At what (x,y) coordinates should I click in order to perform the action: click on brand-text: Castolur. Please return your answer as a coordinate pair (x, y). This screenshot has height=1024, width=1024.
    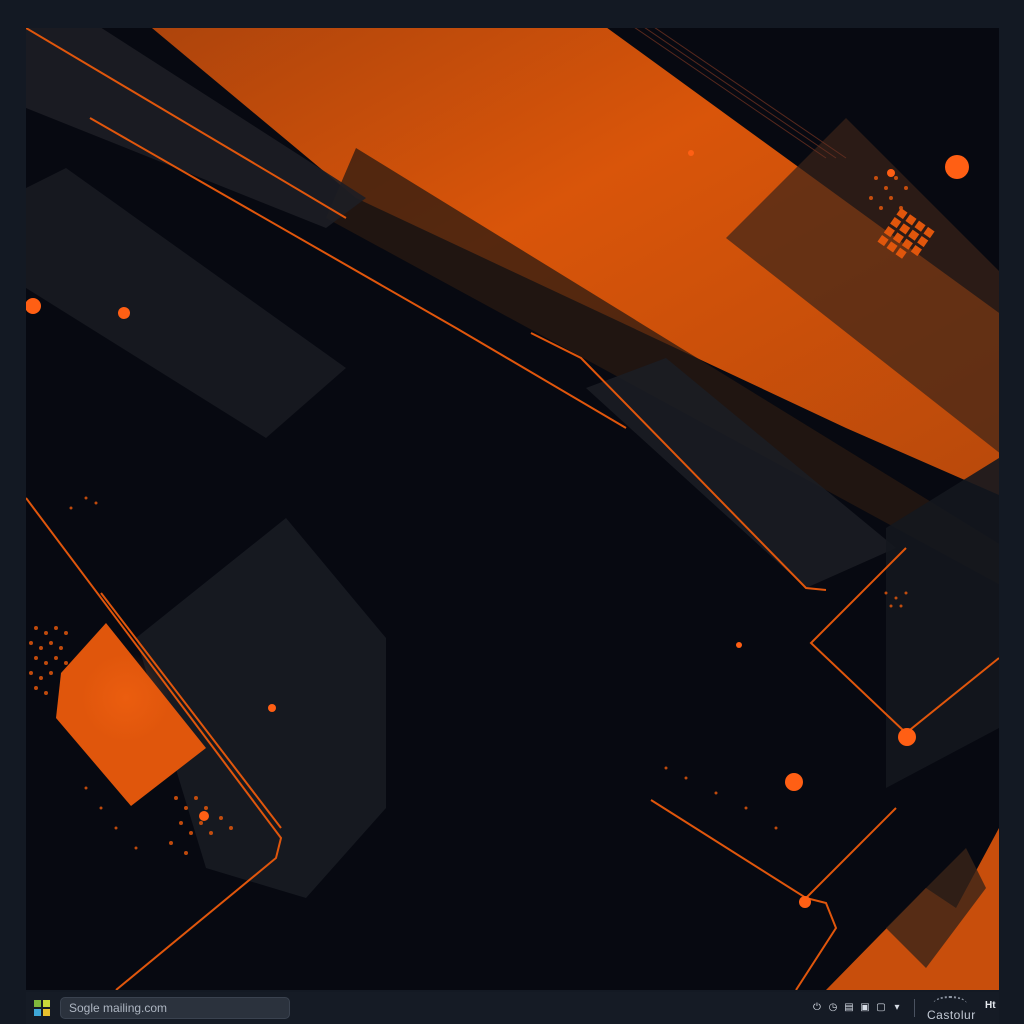
    Looking at the image, I should click on (951, 1015).